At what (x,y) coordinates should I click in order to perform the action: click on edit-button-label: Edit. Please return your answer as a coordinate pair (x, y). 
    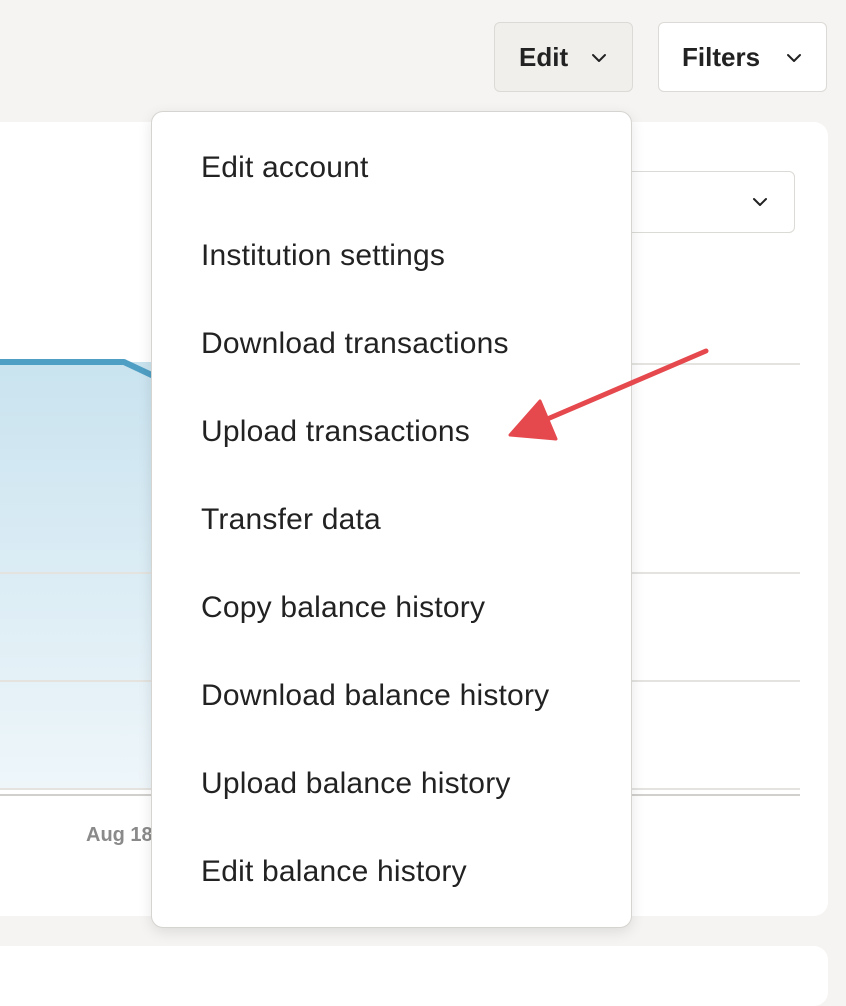
    Looking at the image, I should click on (544, 56).